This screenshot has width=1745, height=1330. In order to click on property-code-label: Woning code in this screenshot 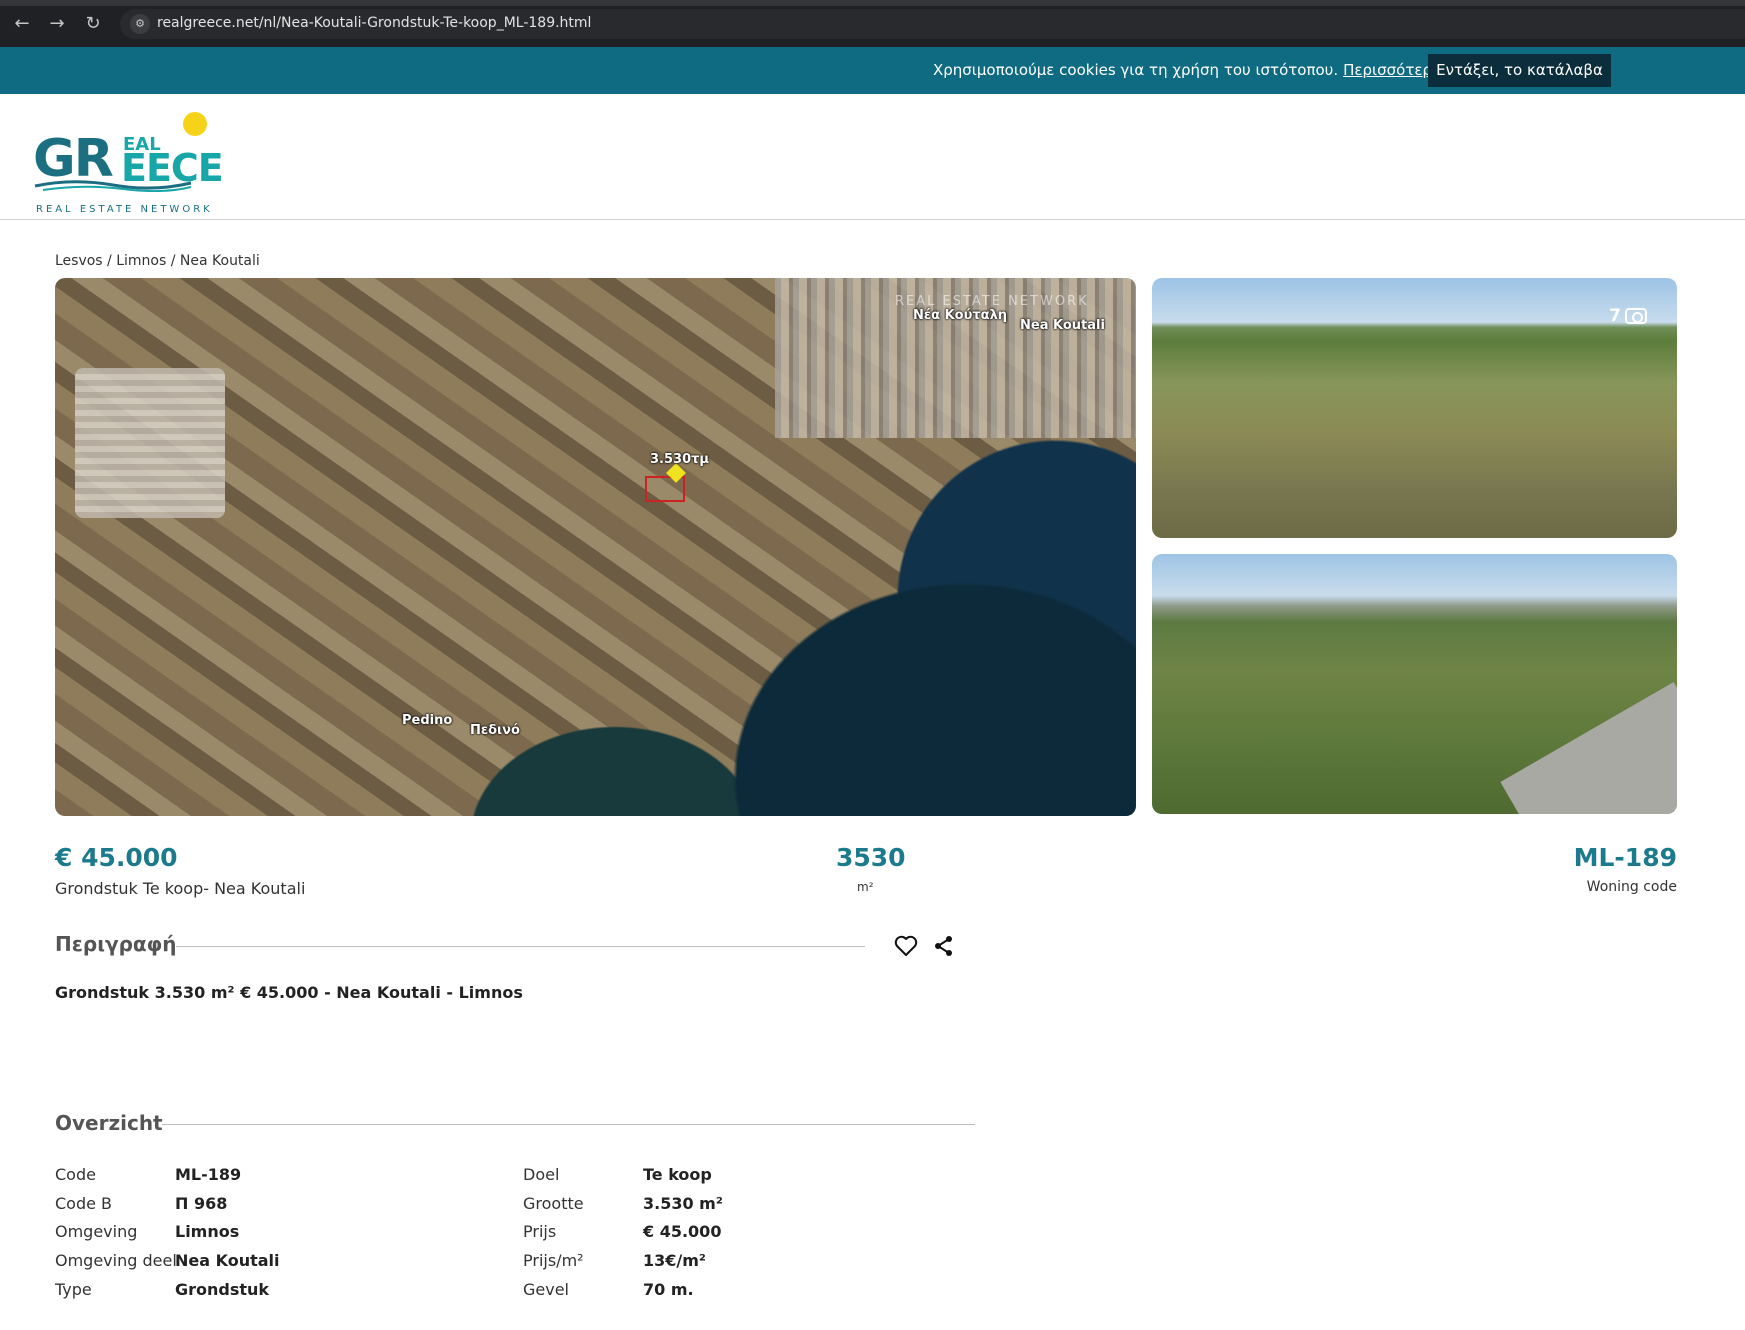, I will do `click(1631, 887)`.